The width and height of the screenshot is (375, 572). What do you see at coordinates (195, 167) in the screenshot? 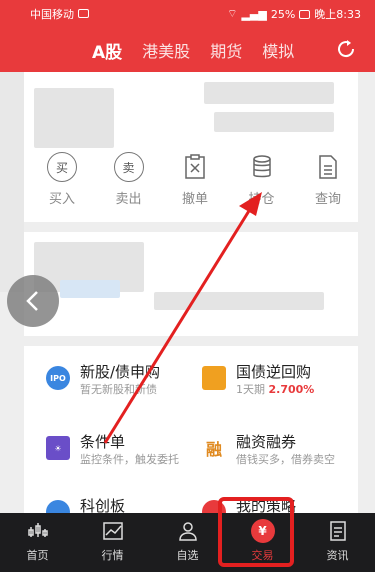
I see `cancel-order-icon` at bounding box center [195, 167].